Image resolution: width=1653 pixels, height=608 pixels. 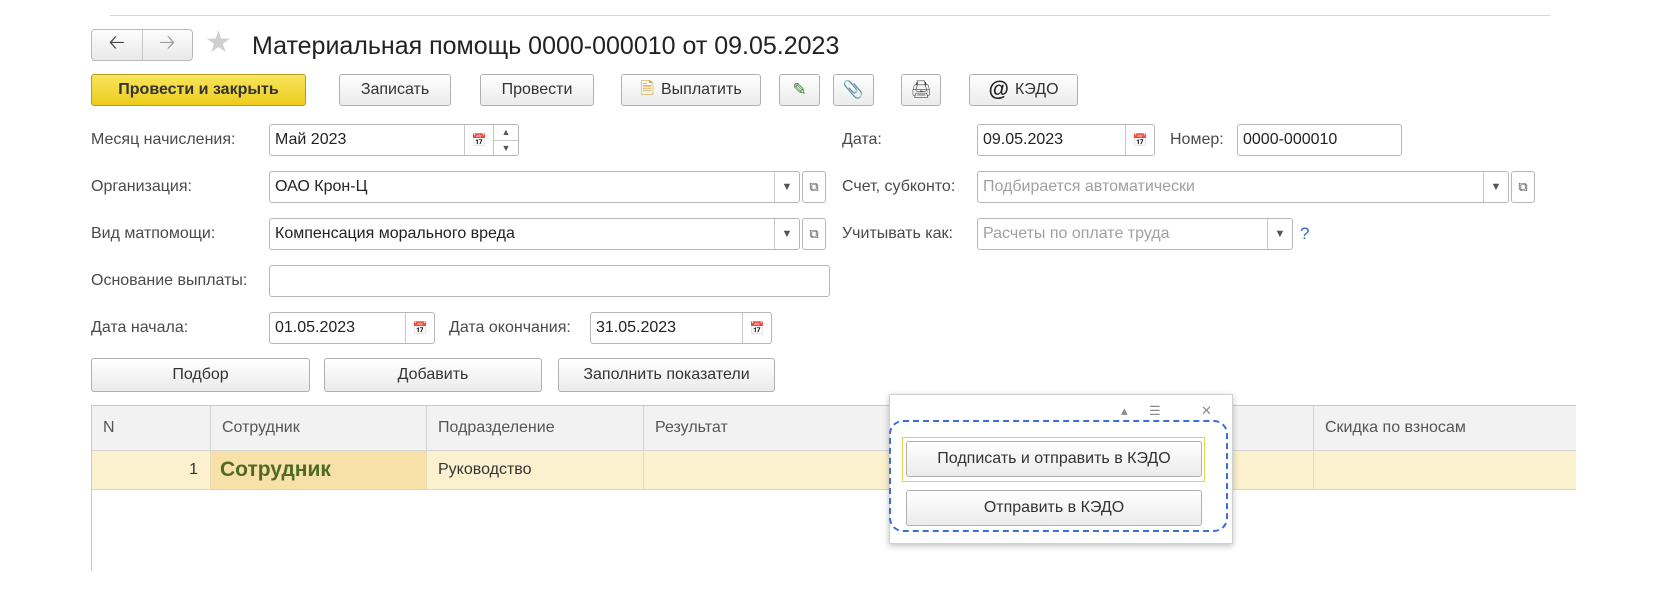 I want to click on aid-type-label: Вид матпомощи:, so click(x=153, y=233).